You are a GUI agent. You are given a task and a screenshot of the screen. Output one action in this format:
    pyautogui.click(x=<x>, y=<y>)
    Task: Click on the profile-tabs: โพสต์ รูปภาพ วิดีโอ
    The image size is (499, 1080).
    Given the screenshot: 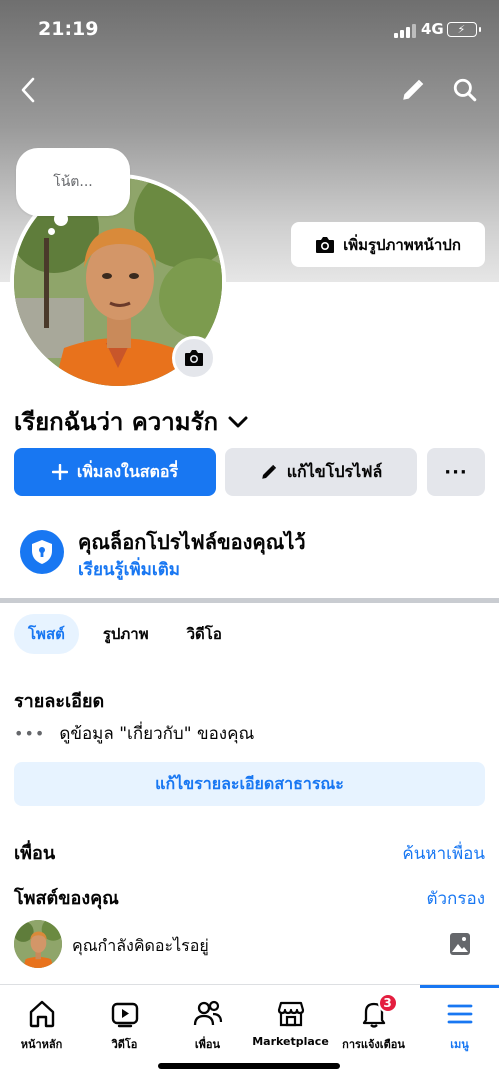 What is the action you would take?
    pyautogui.click(x=125, y=634)
    